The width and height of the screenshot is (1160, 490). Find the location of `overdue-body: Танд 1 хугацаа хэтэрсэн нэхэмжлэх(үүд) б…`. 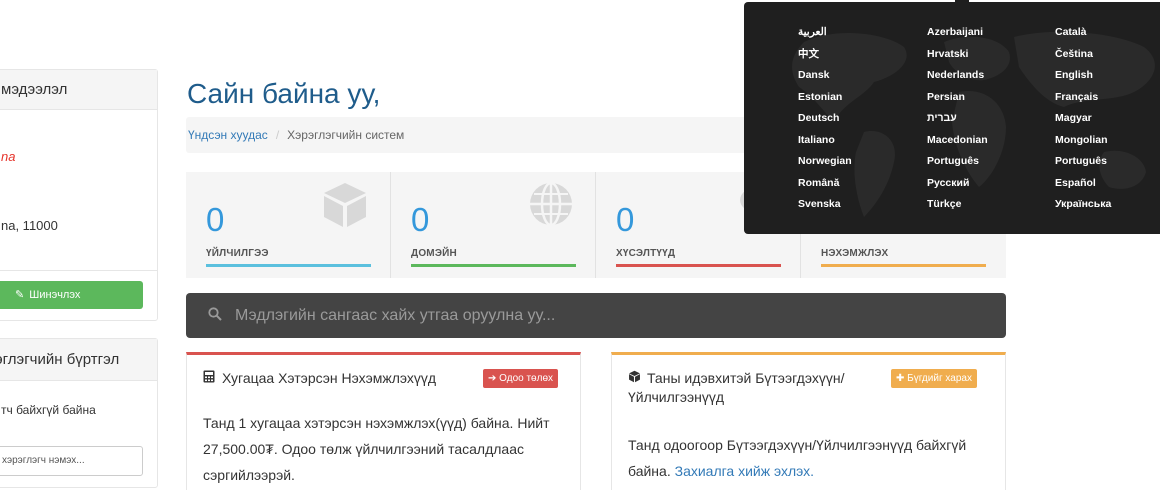

overdue-body: Танд 1 хугацаа хэтэрсэн нэхэмжлэх(үүд) б… is located at coordinates (376, 449).